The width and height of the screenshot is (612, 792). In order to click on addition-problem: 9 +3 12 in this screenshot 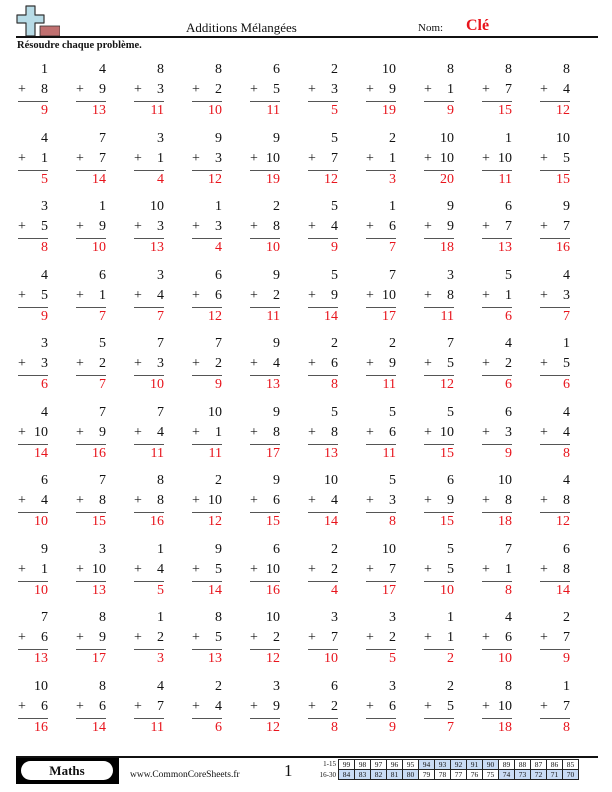, I will do `click(207, 161)`.